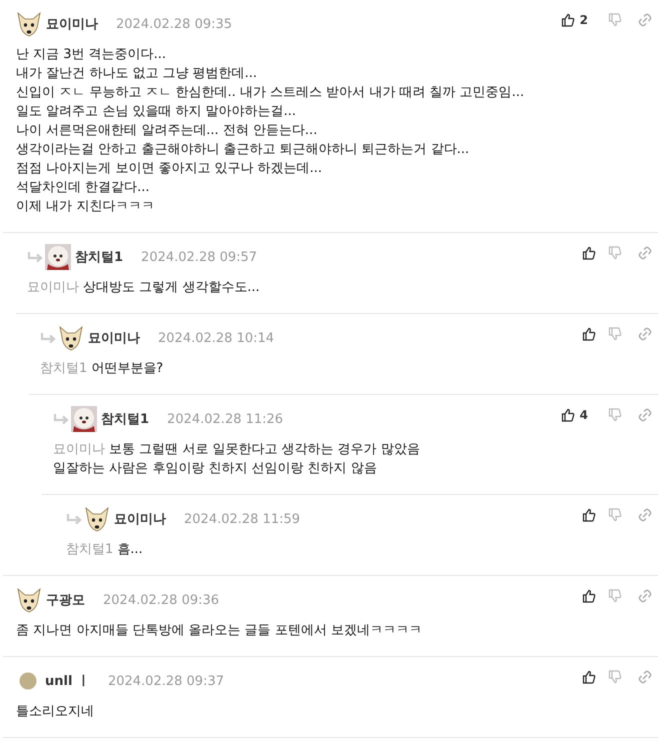  What do you see at coordinates (225, 419) in the screenshot?
I see `comment-date: 2024.02.28 11:26` at bounding box center [225, 419].